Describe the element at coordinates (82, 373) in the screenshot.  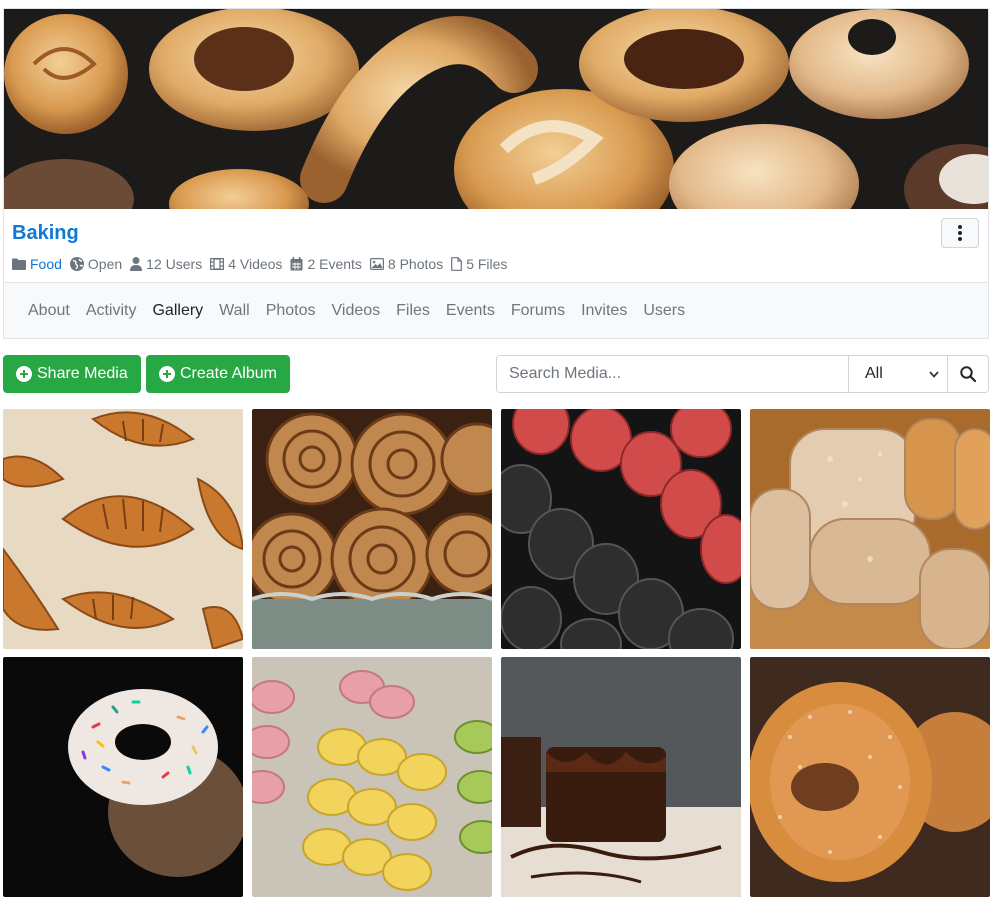
I see `share-media-label: Share Media` at that location.